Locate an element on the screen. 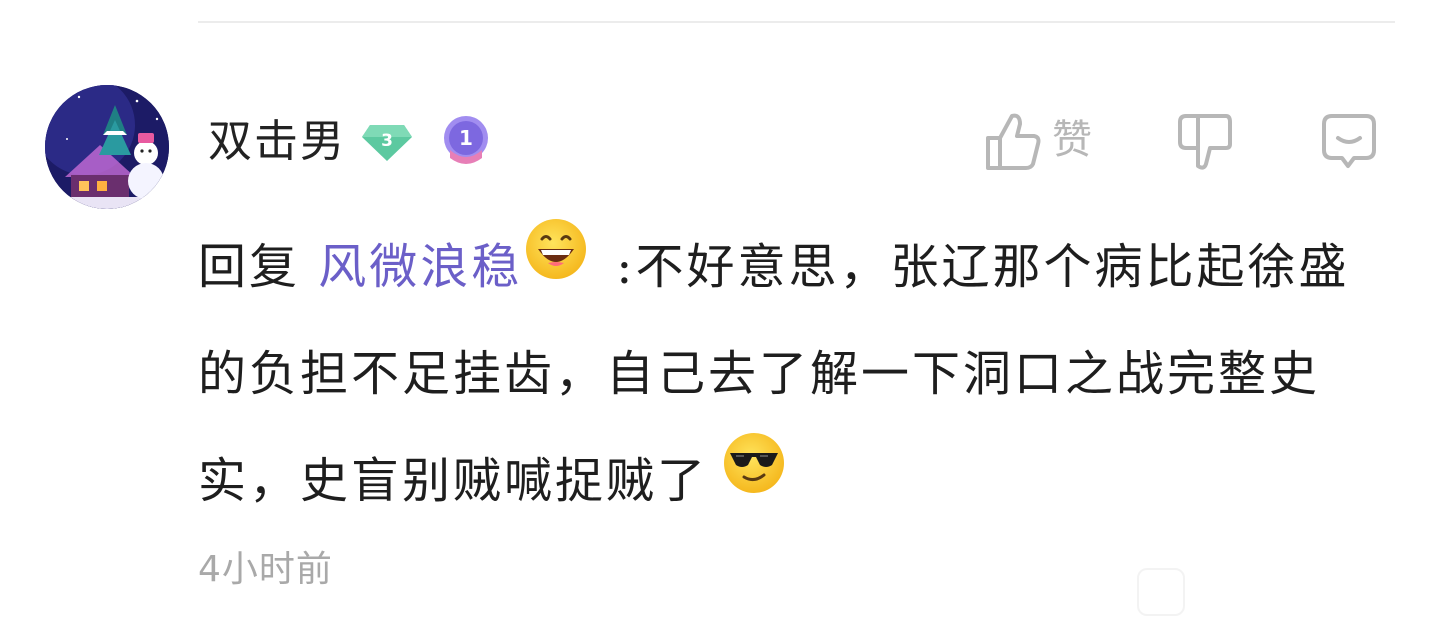  medal-badge: 1 is located at coordinates (466, 142).